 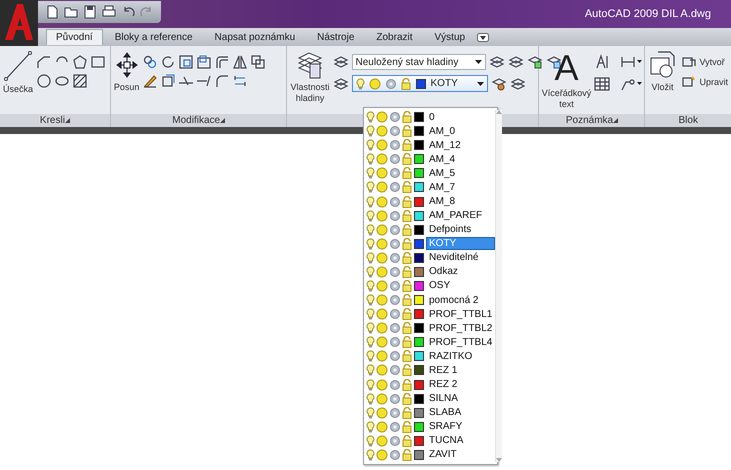 What do you see at coordinates (240, 62) in the screenshot?
I see `mirror-icon` at bounding box center [240, 62].